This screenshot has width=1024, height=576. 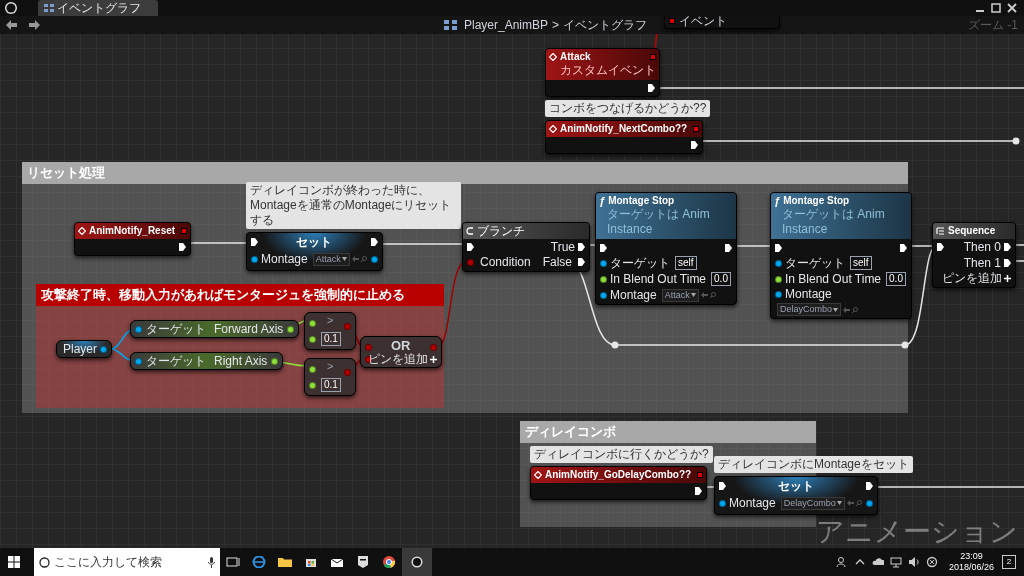 I want to click on or-node: OR ピンを追加, so click(x=401, y=352).